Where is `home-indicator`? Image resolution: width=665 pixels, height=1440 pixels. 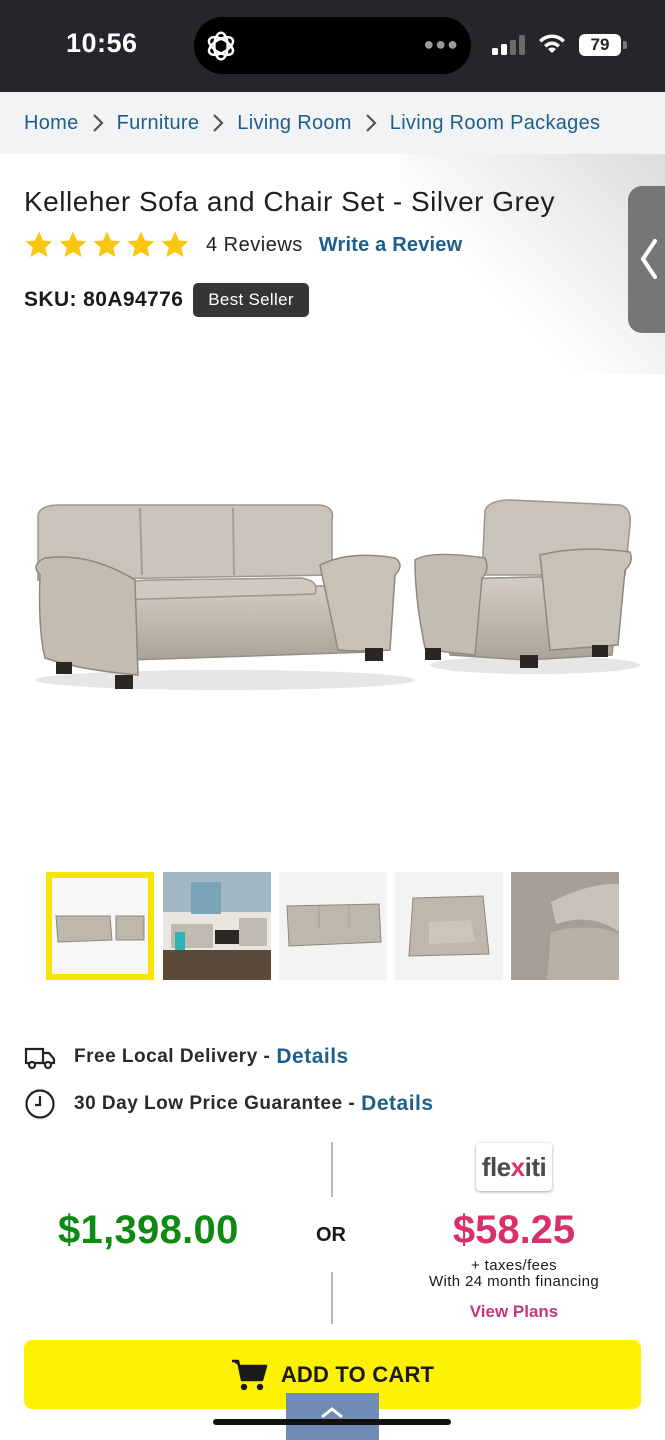
home-indicator is located at coordinates (332, 1422).